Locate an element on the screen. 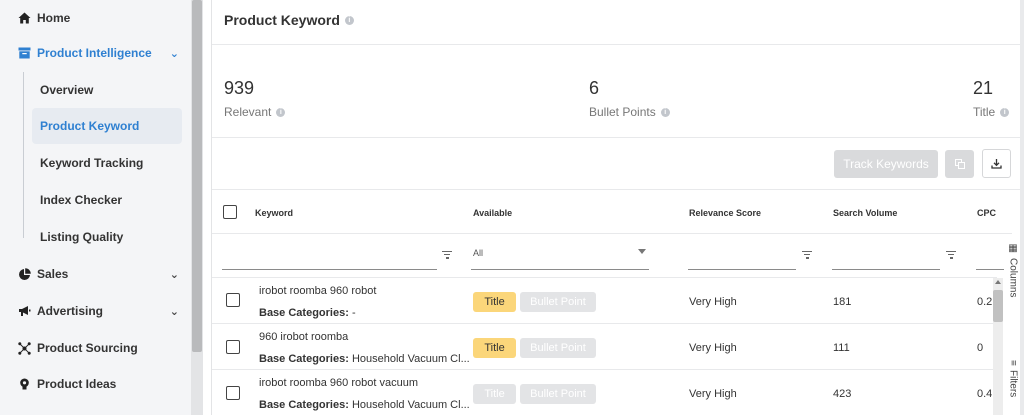  sidebar-item-label: Product Intelligence is located at coordinates (94, 53).